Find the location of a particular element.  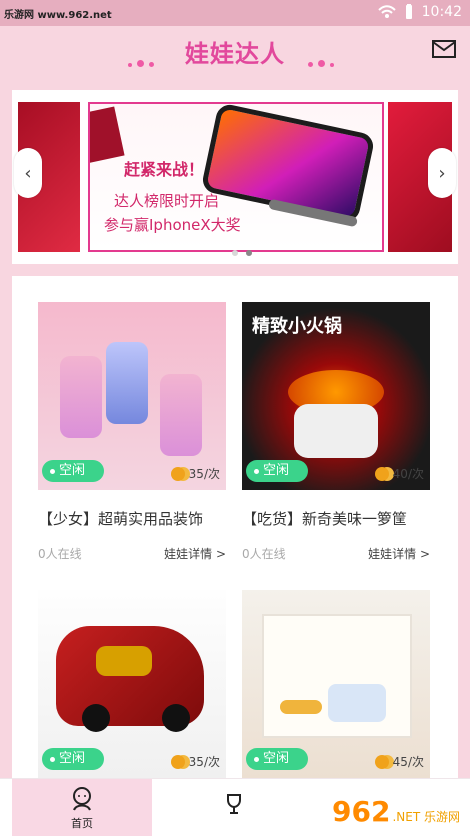

product-image: 空闲 45/次 is located at coordinates (336, 684).